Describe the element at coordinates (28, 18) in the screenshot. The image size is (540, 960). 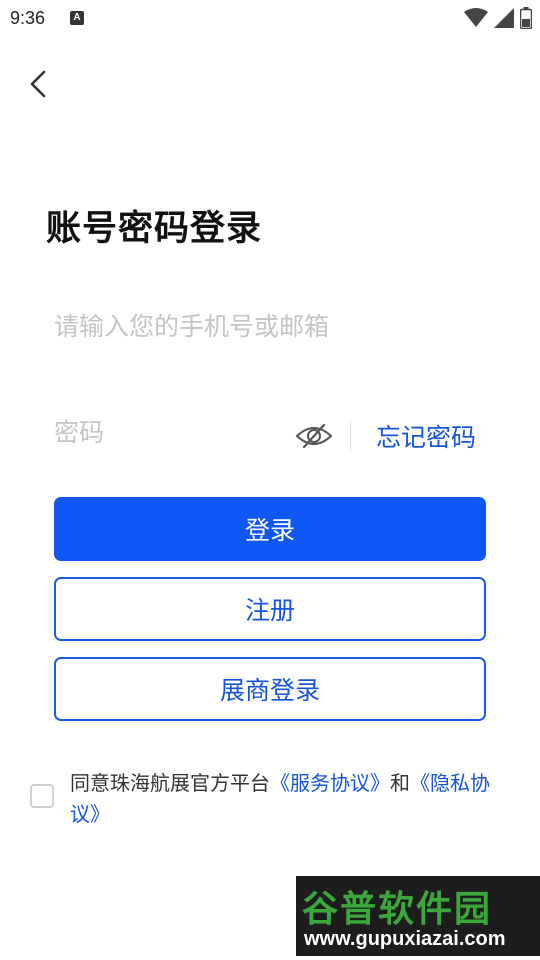
I see `status-time: 9:36` at that location.